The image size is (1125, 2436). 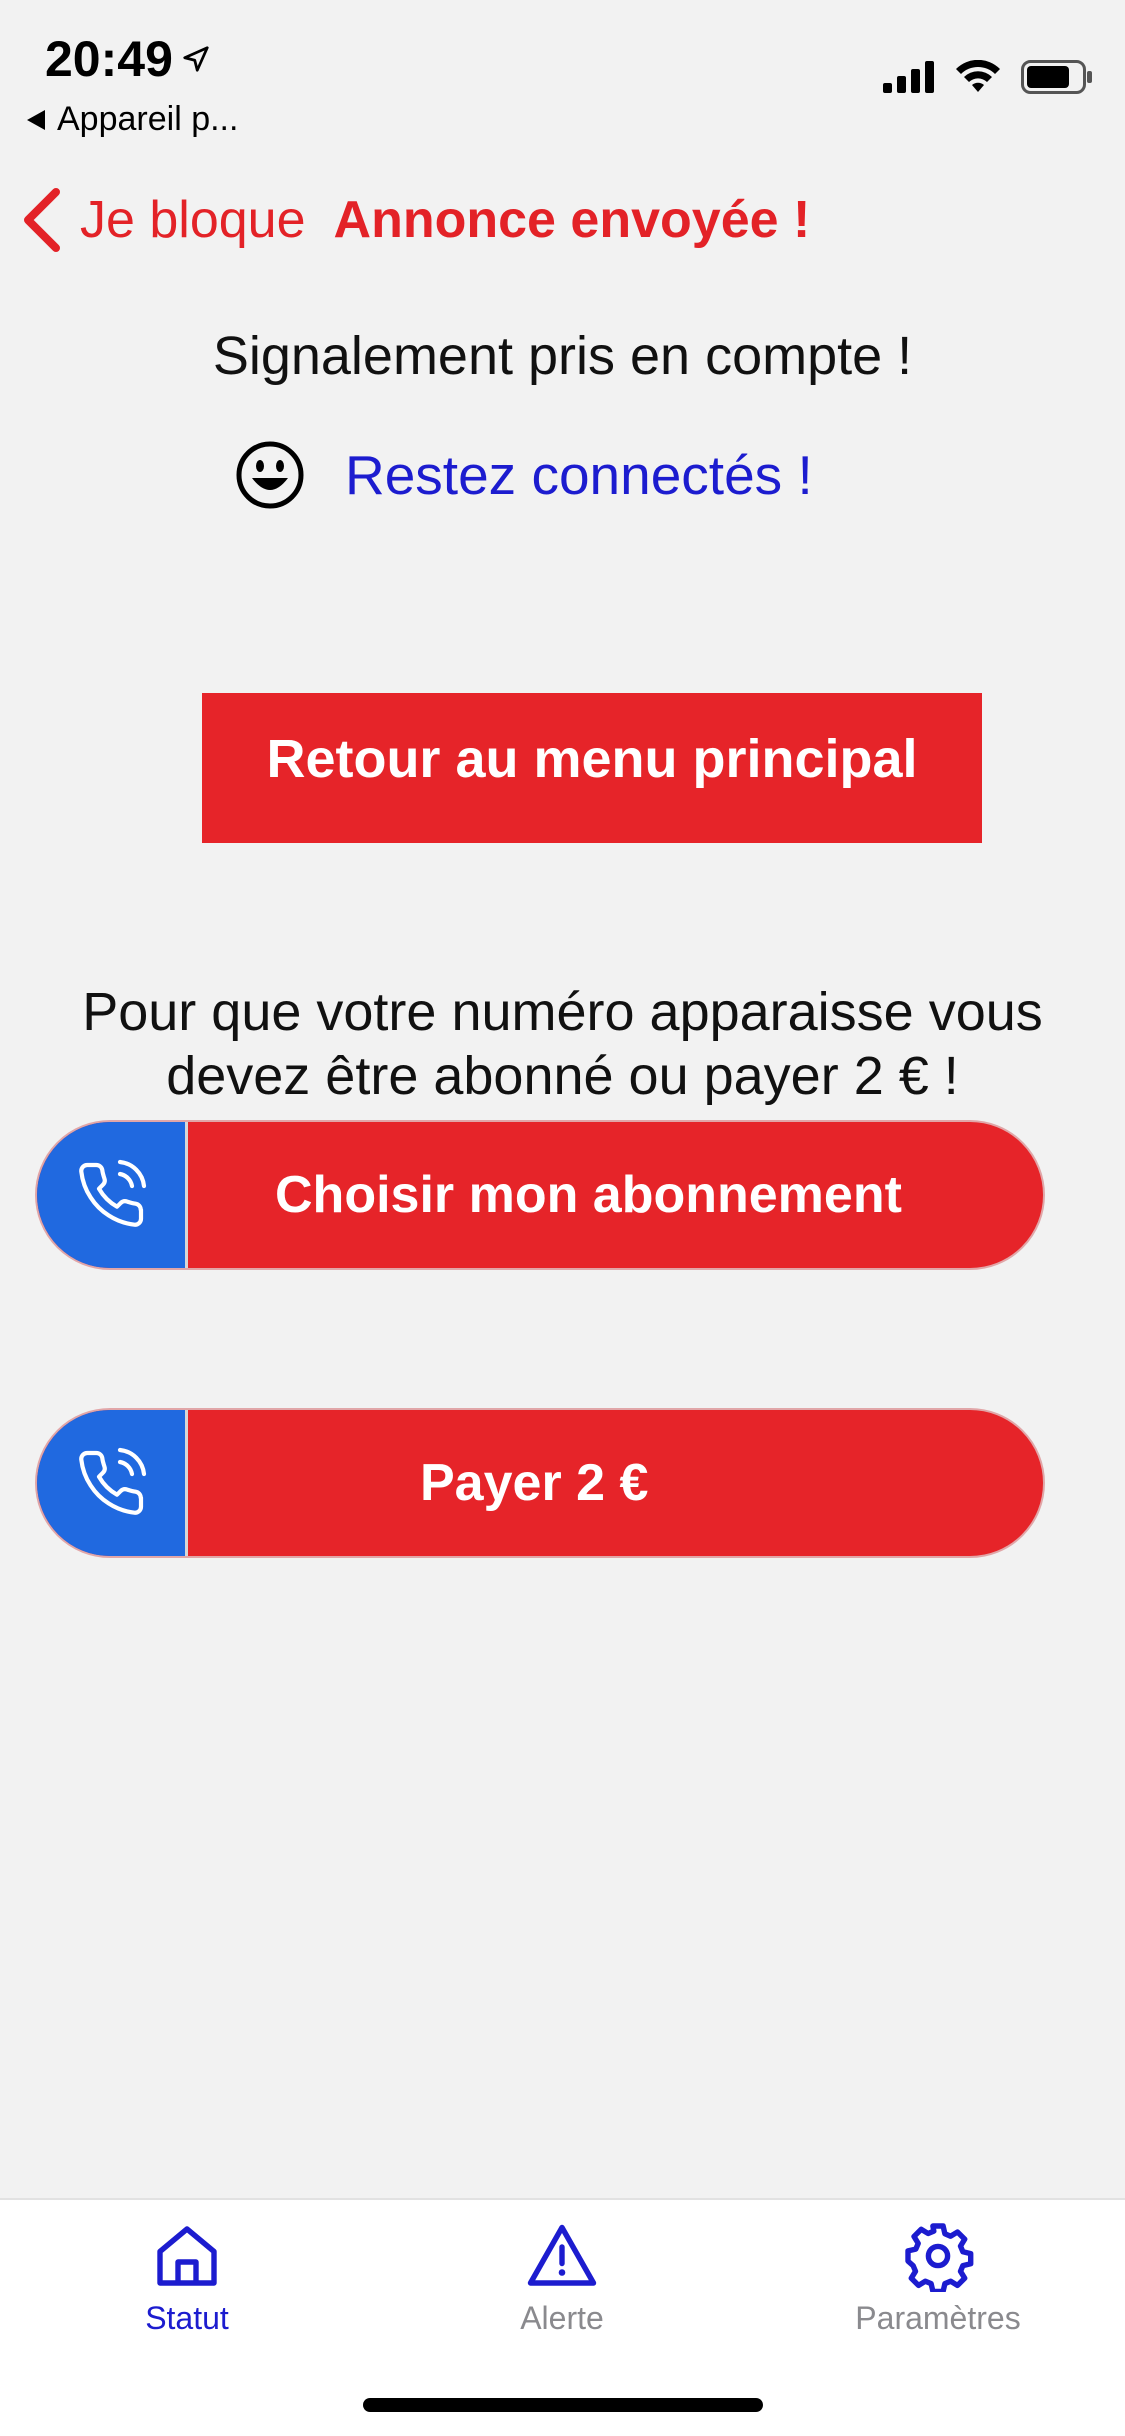 What do you see at coordinates (939, 2257) in the screenshot?
I see `gear-icon` at bounding box center [939, 2257].